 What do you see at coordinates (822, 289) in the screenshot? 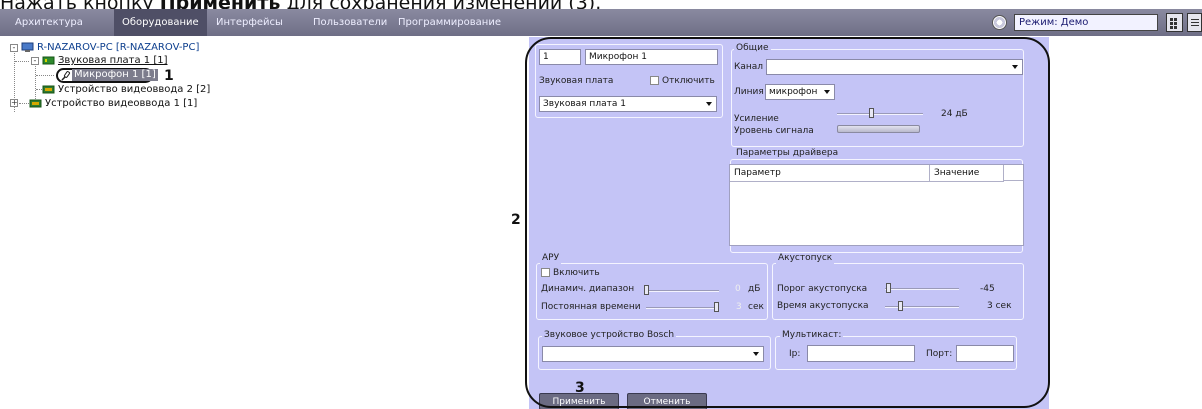
I see `vox-threshold-label: Порог акустопуска` at bounding box center [822, 289].